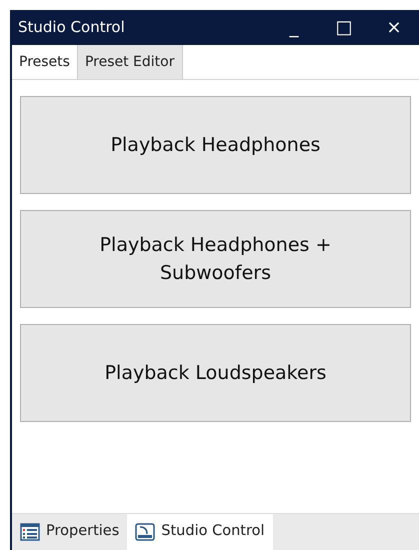 The height and width of the screenshot is (550, 419). What do you see at coordinates (30, 532) in the screenshot?
I see `list-icon` at bounding box center [30, 532].